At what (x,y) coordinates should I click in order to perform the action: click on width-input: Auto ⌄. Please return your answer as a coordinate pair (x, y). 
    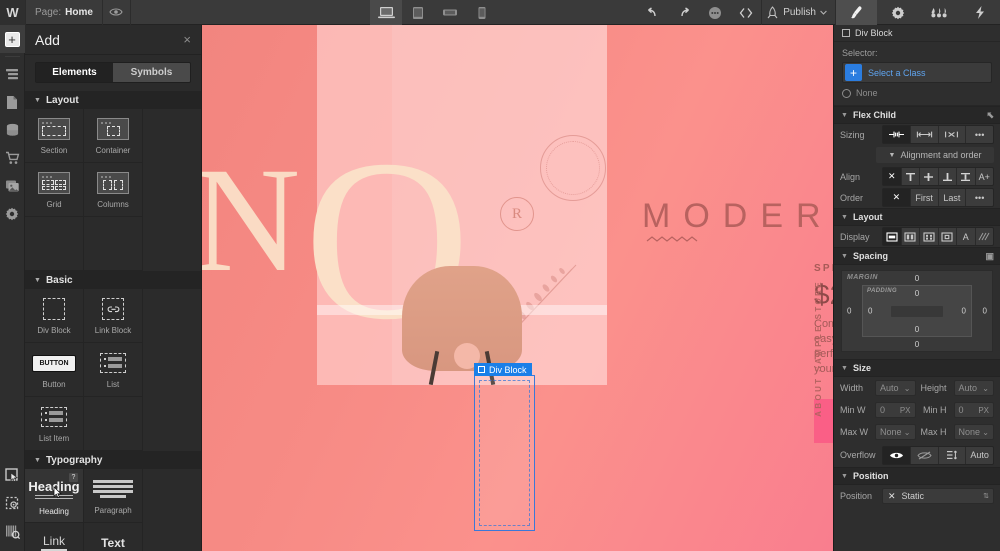
    Looking at the image, I should click on (895, 388).